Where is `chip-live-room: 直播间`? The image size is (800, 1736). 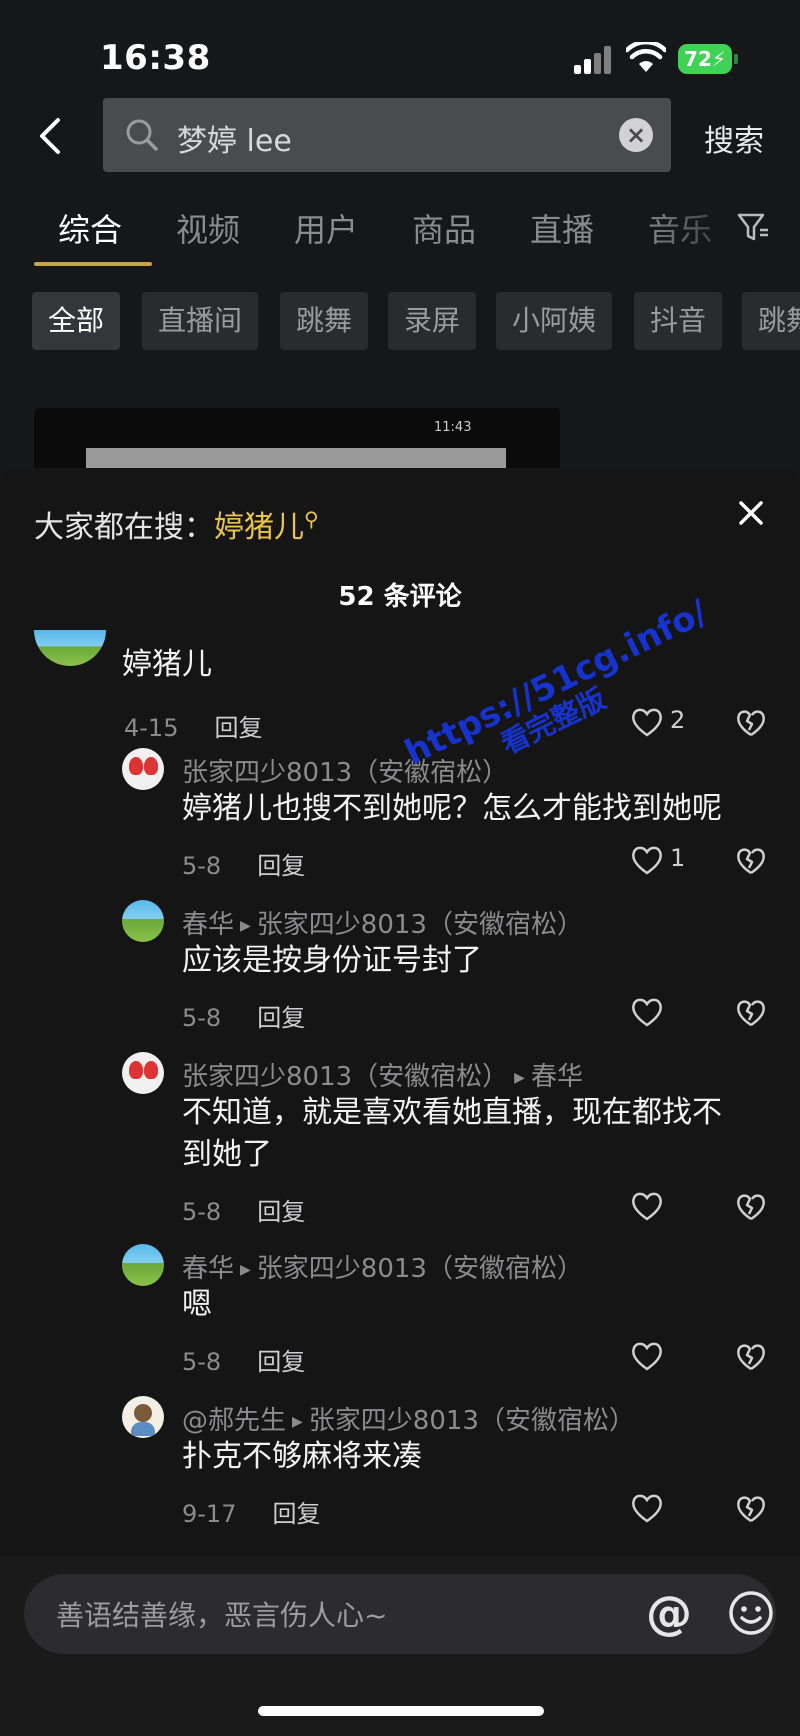
chip-live-room: 直播间 is located at coordinates (200, 321).